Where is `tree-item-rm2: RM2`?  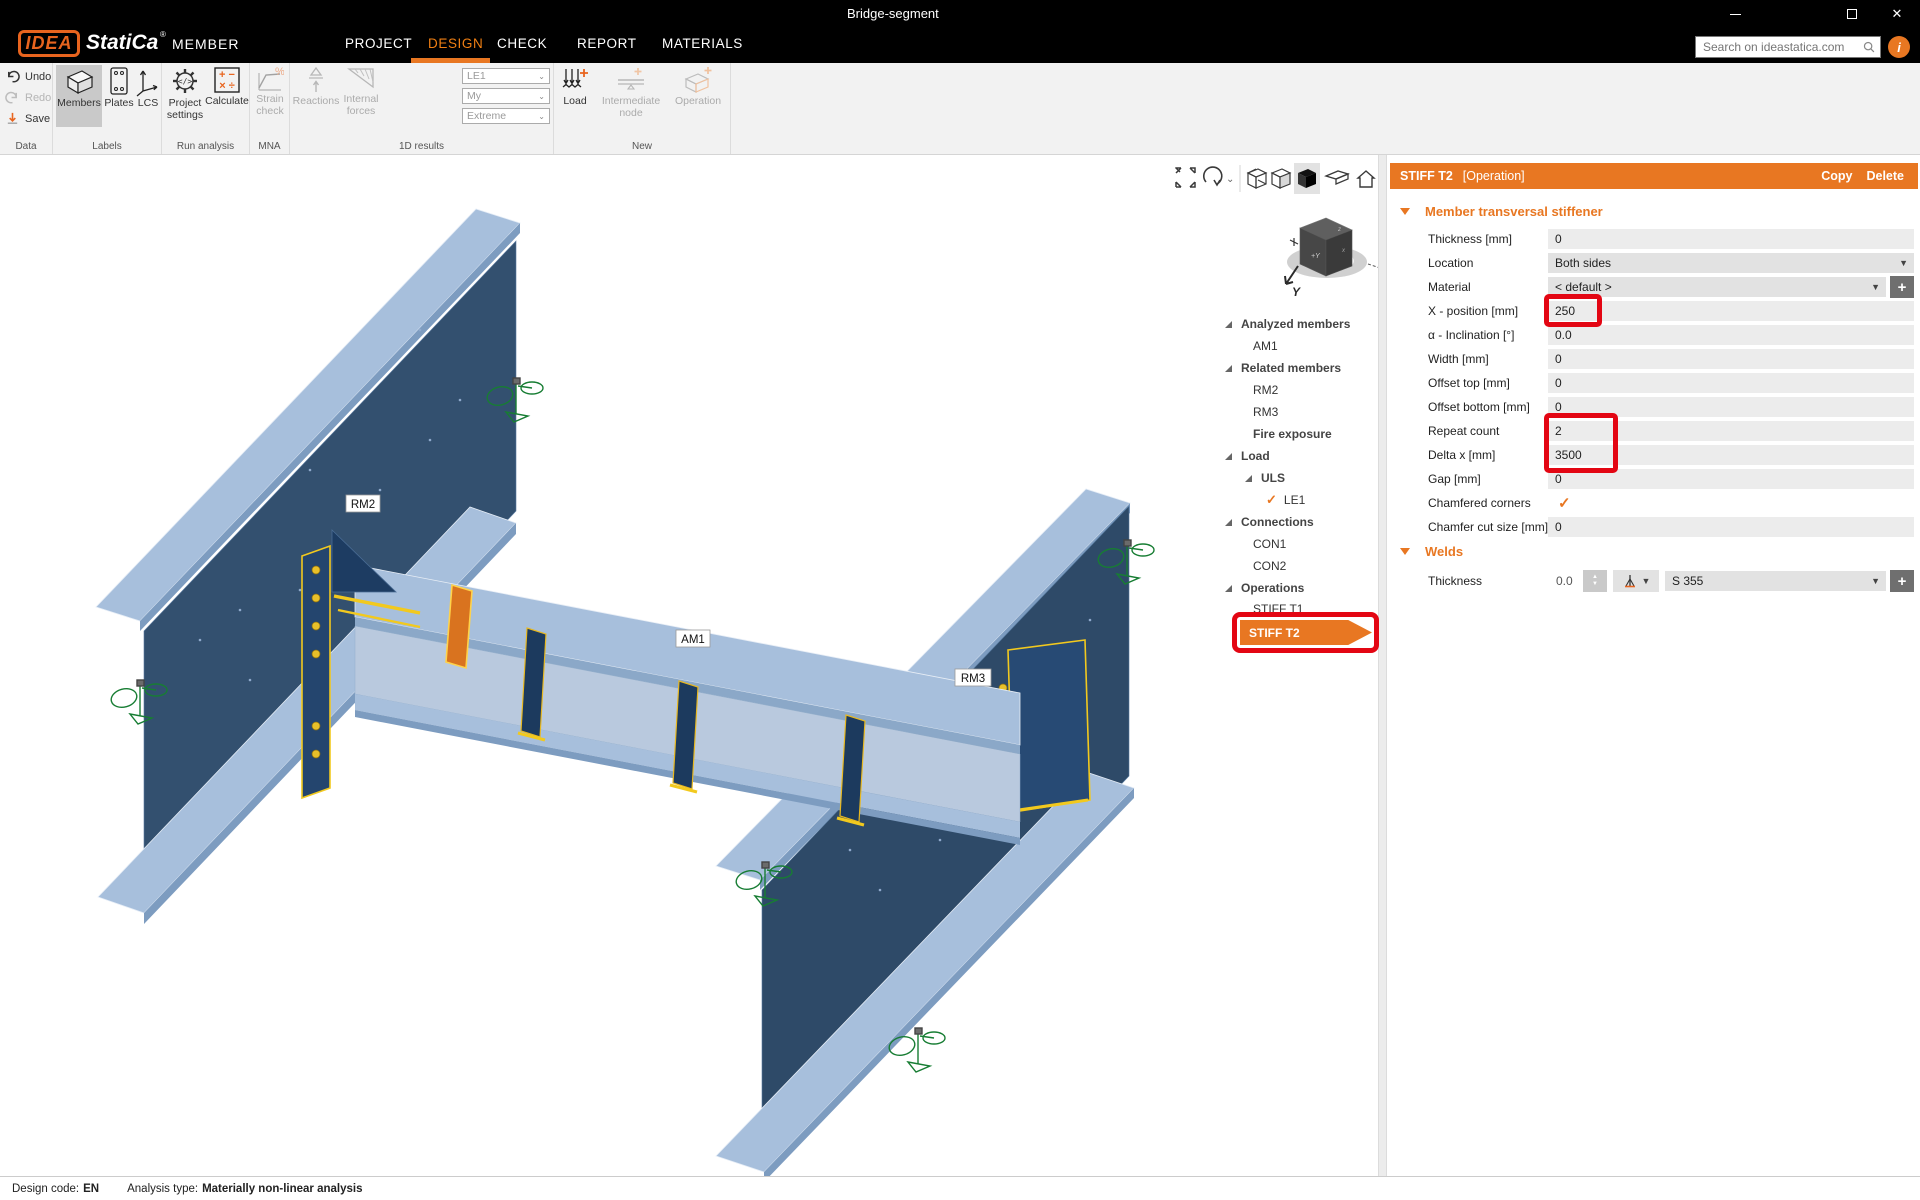
tree-item-rm2: RM2 is located at coordinates (1300, 390).